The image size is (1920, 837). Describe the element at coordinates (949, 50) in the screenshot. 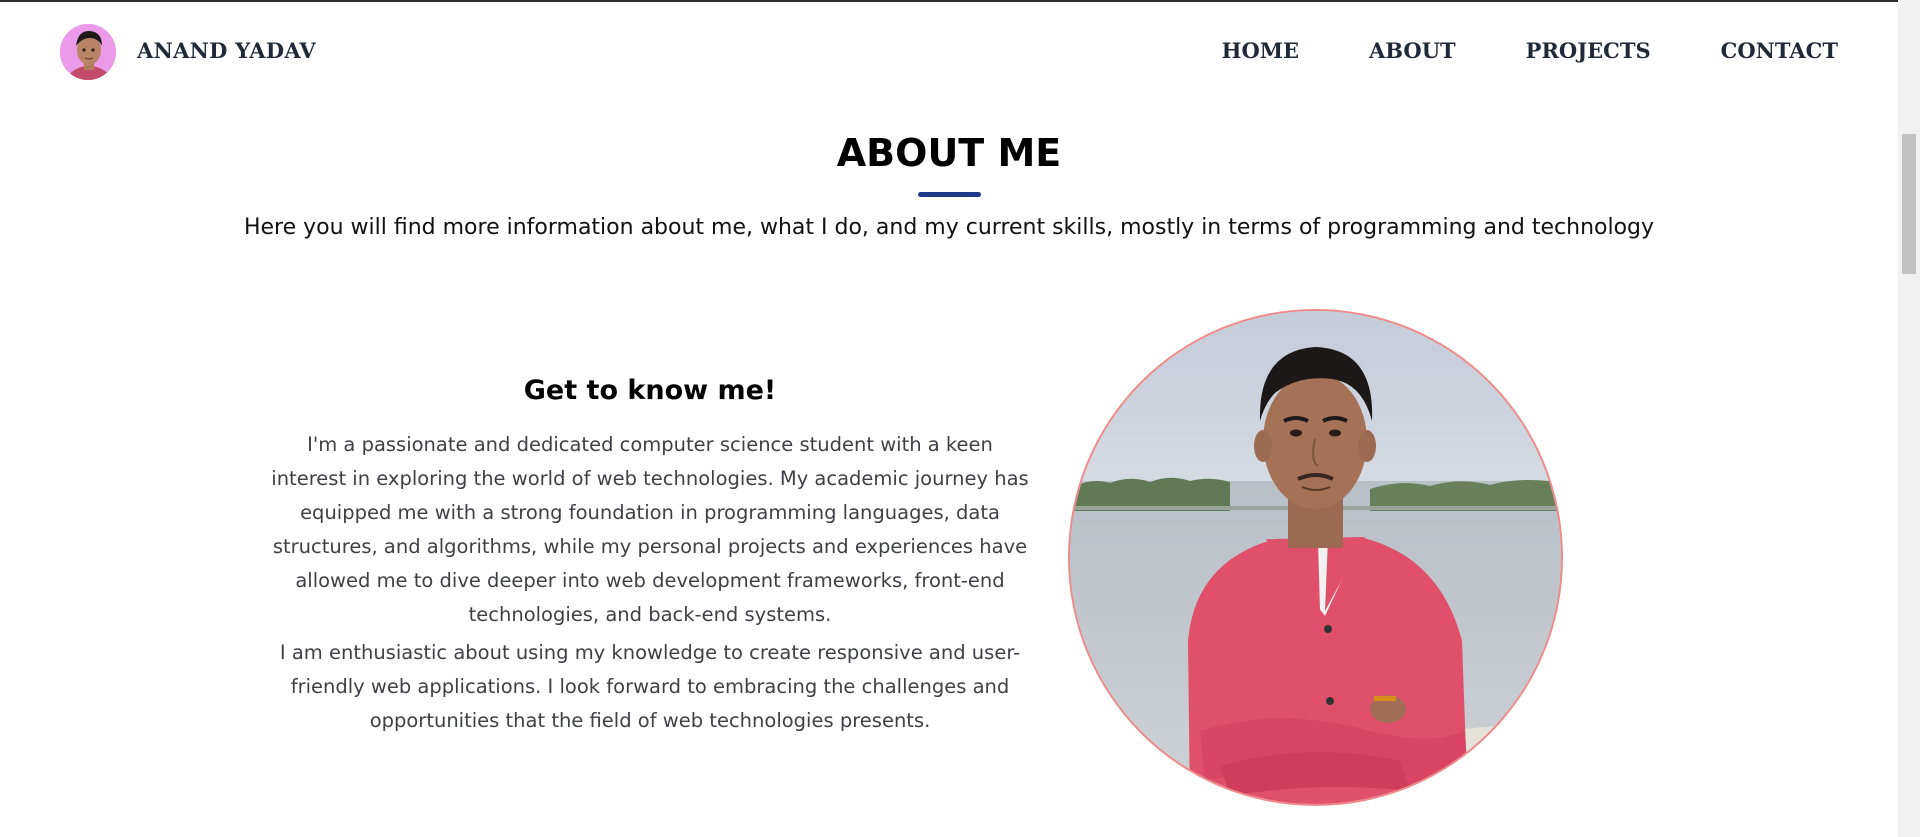

I see `navbar: ANAND YADAV HOME ABOUT PROJECTS CONTACT` at that location.